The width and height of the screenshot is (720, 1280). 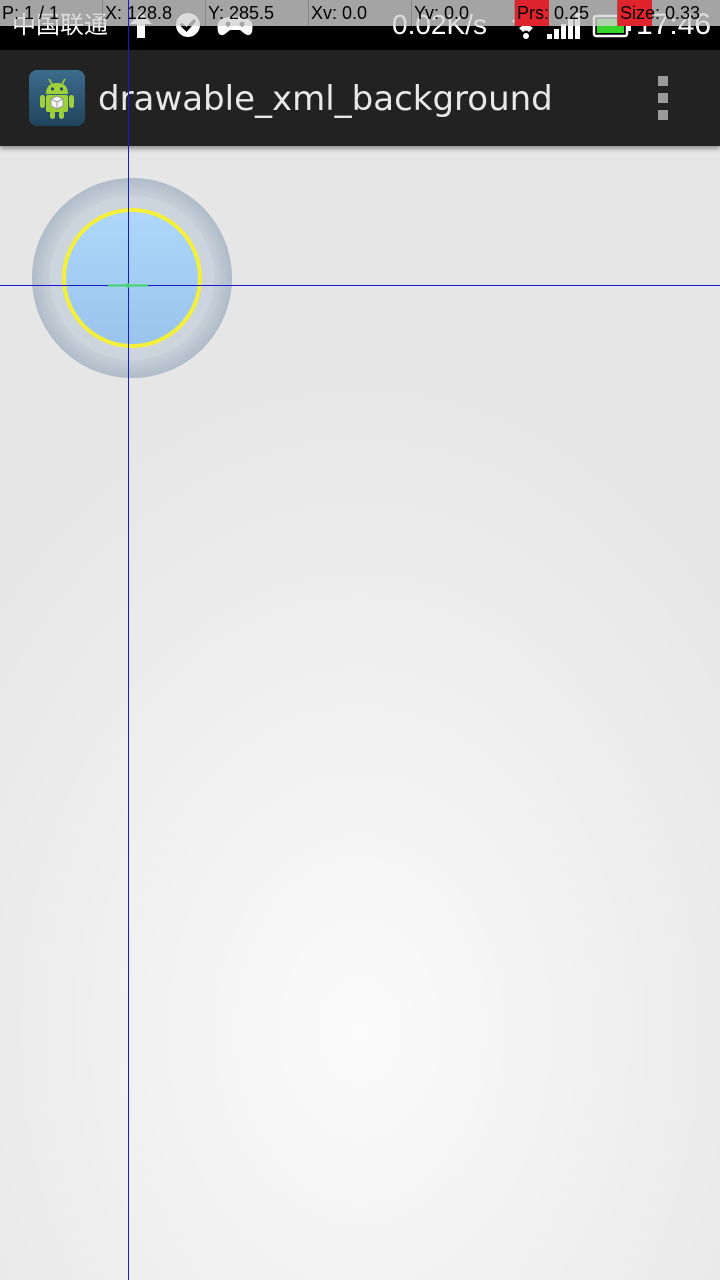 I want to click on action-bar: drawable_xml_background, so click(x=360, y=98).